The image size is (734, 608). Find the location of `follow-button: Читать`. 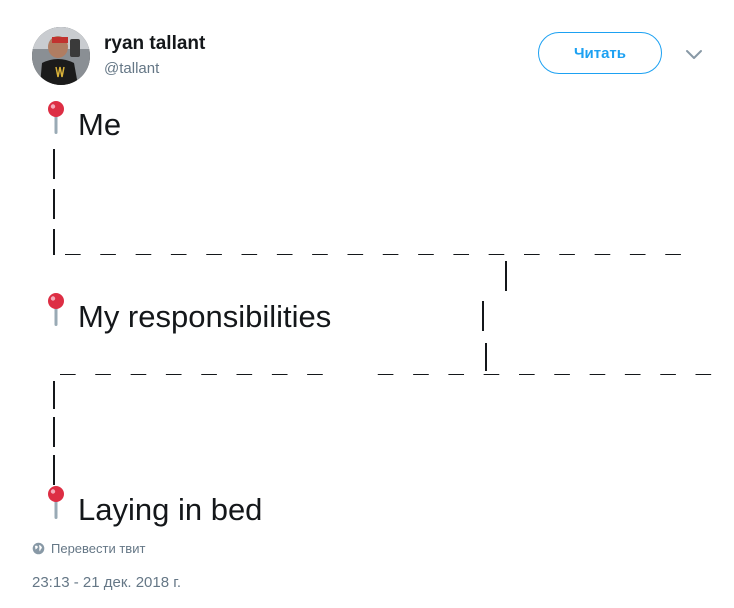

follow-button: Читать is located at coordinates (600, 53).